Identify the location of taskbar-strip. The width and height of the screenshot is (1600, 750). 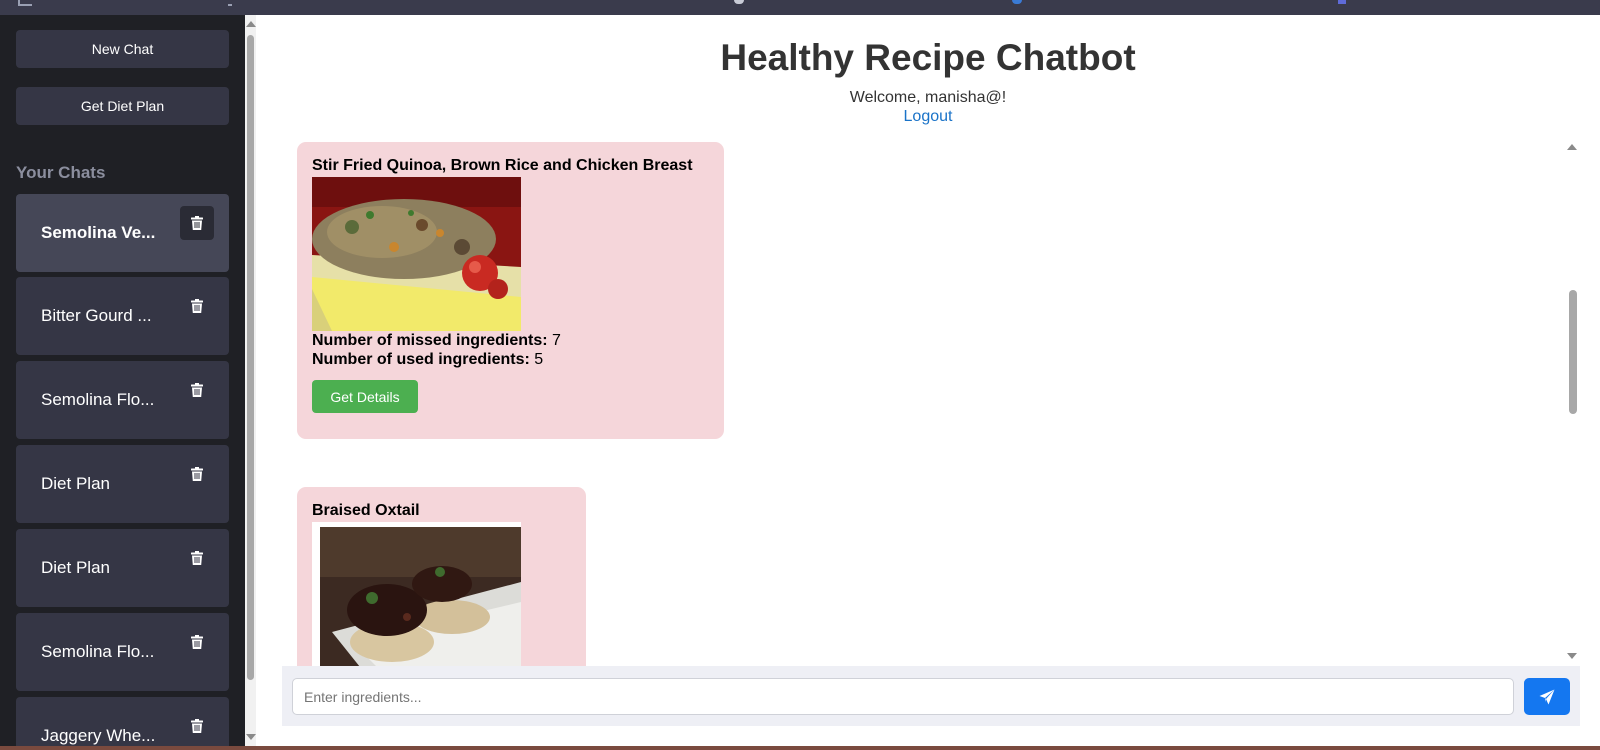
(800, 748).